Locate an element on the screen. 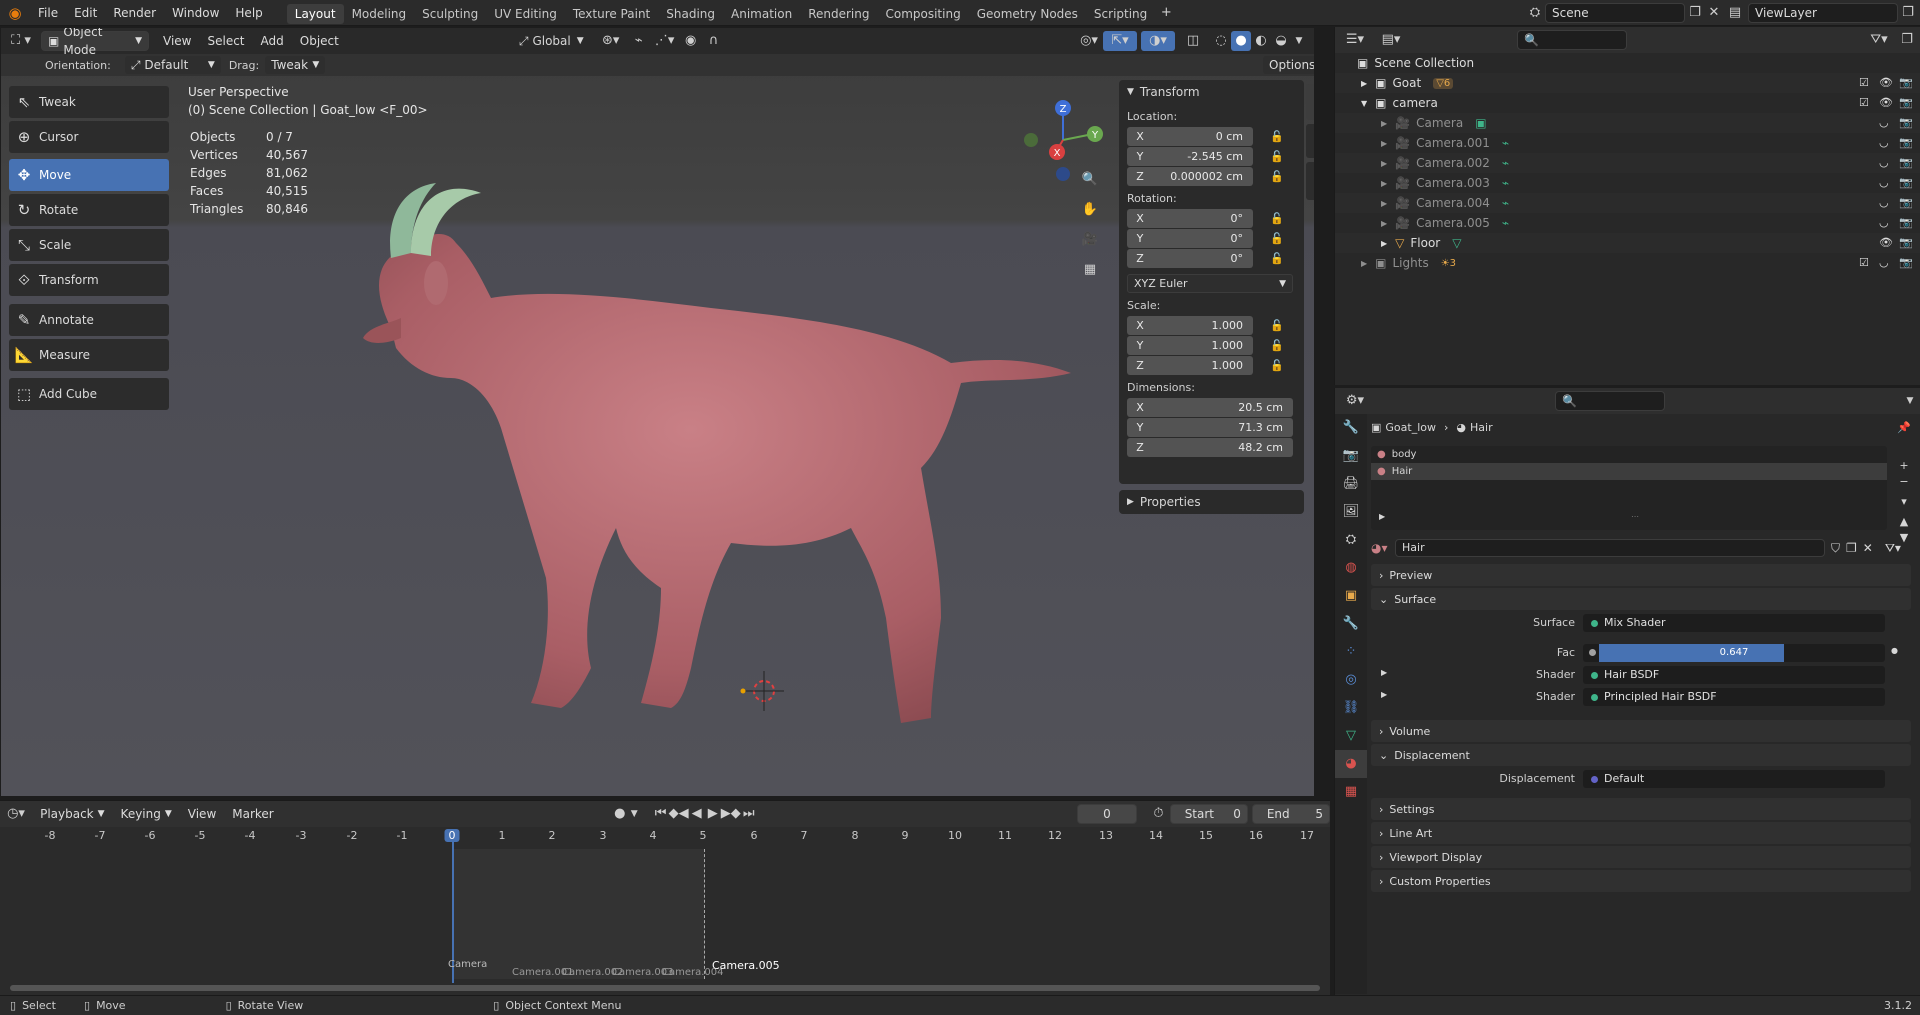  rotation-y-field: Y 0° is located at coordinates (1190, 238).